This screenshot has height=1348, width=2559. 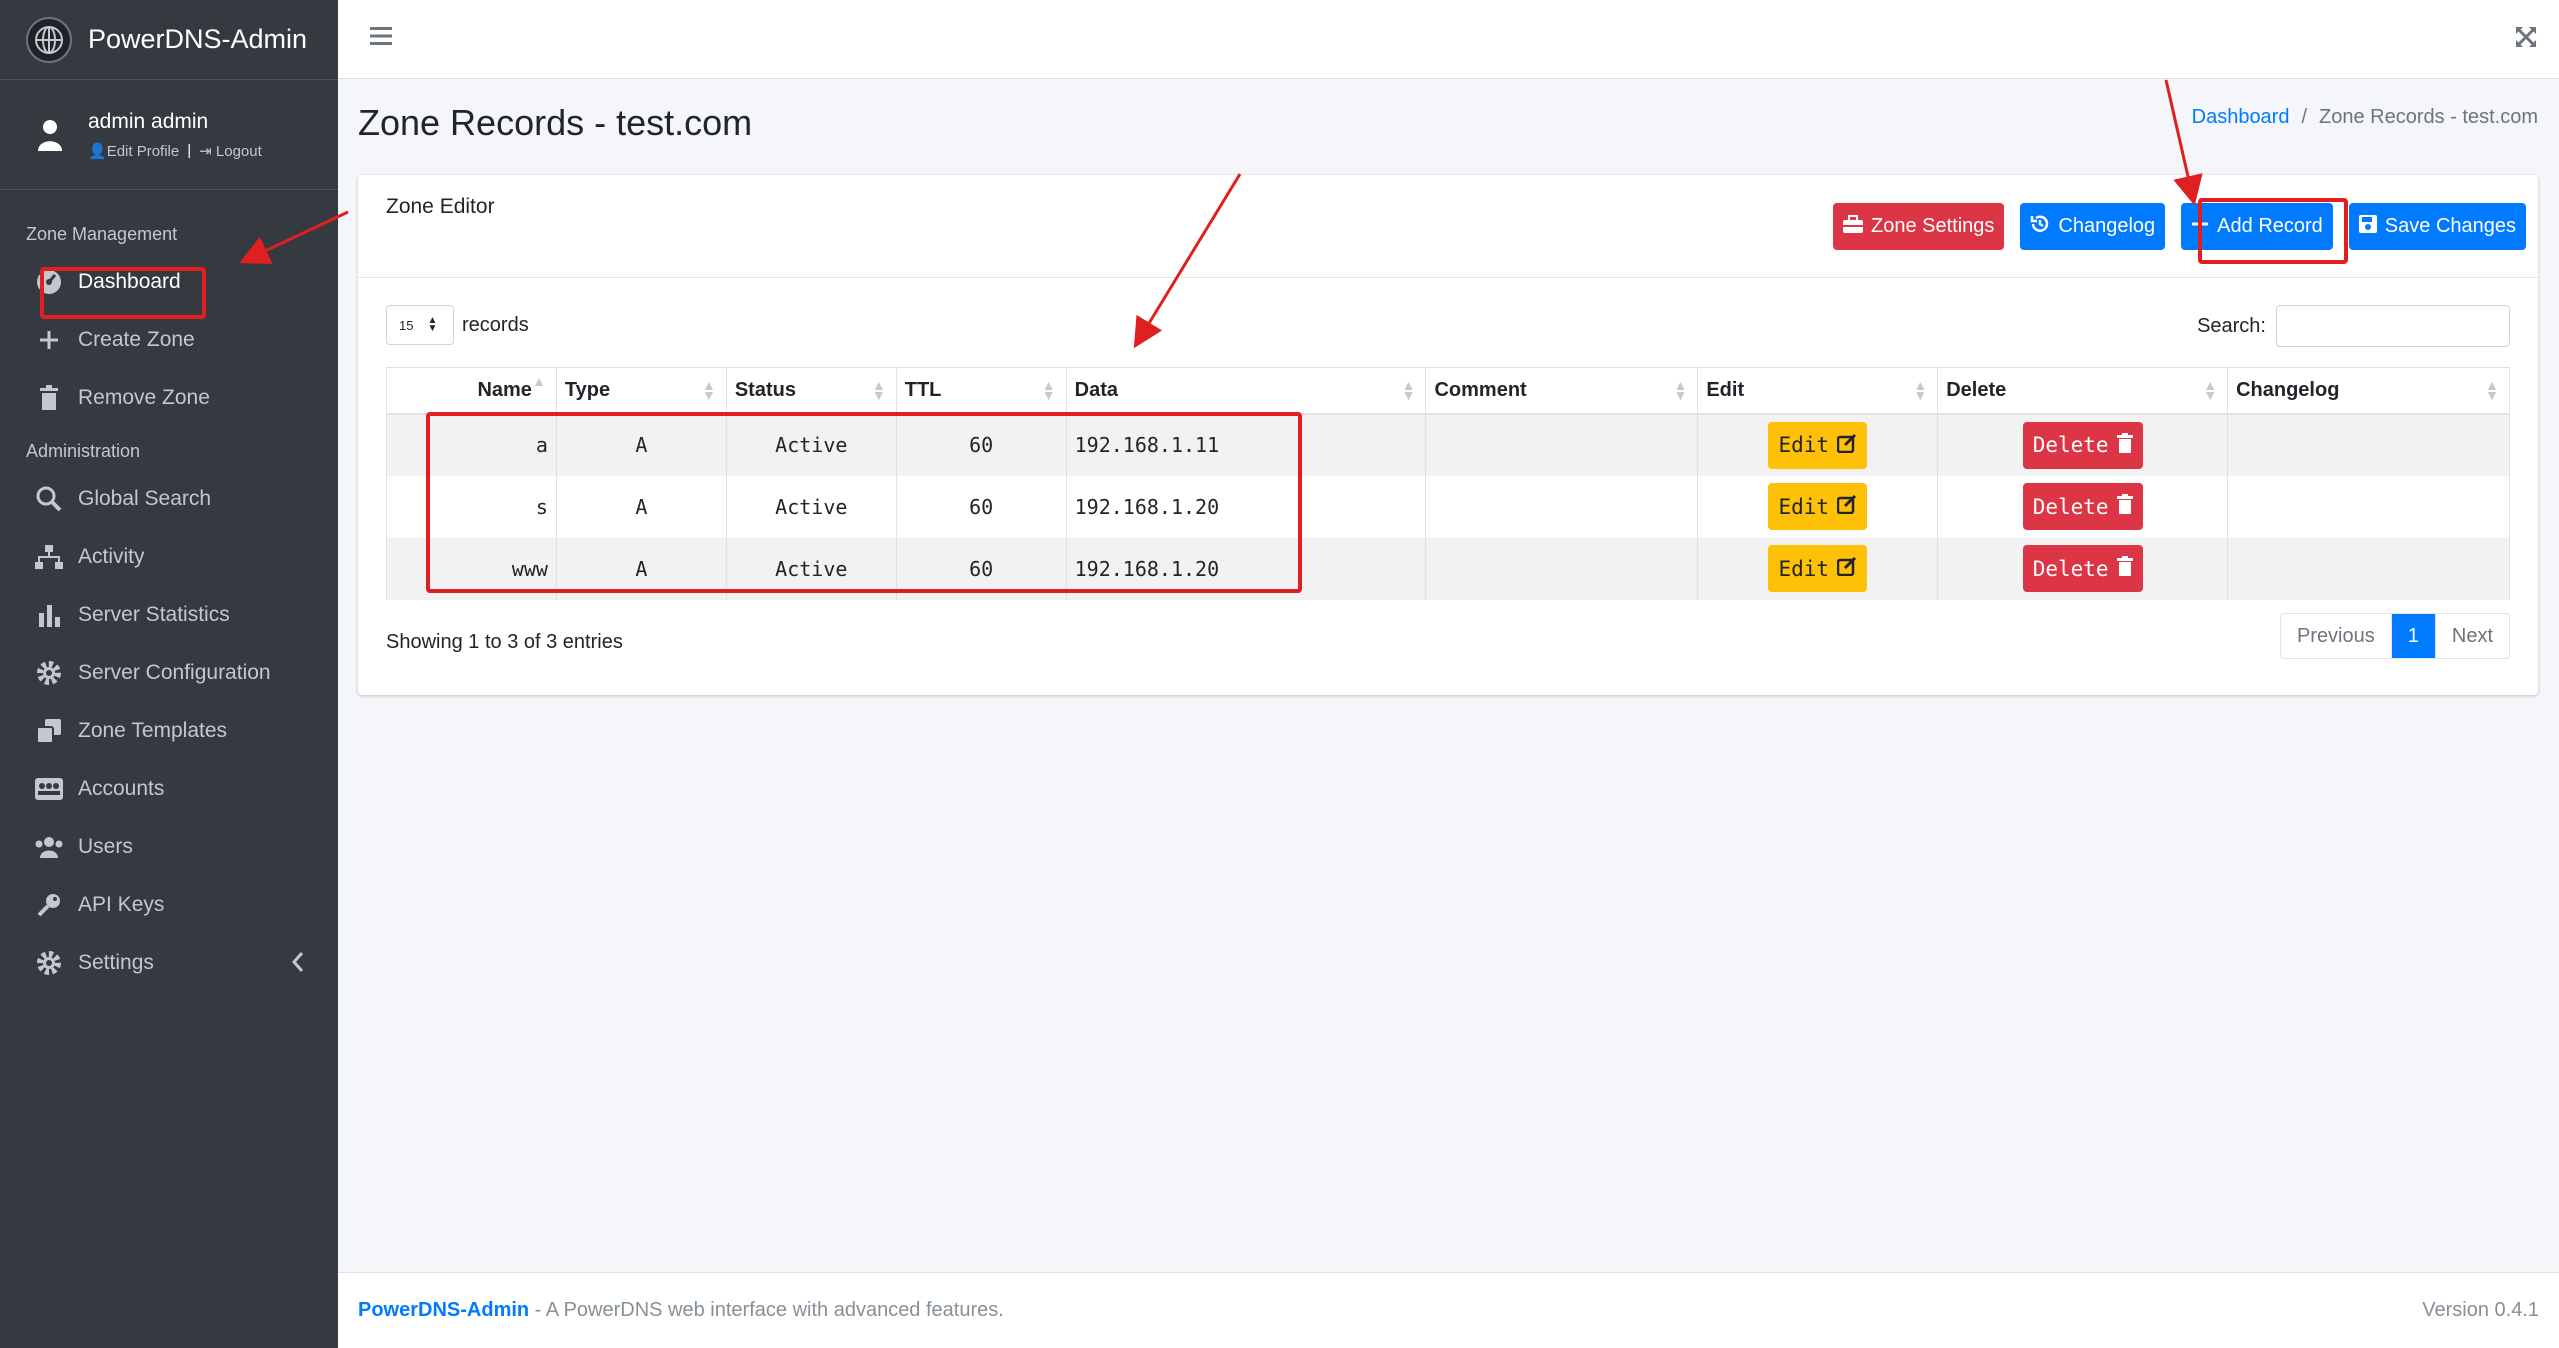 I want to click on sort-icon: ▲ ▼, so click(x=1920, y=390).